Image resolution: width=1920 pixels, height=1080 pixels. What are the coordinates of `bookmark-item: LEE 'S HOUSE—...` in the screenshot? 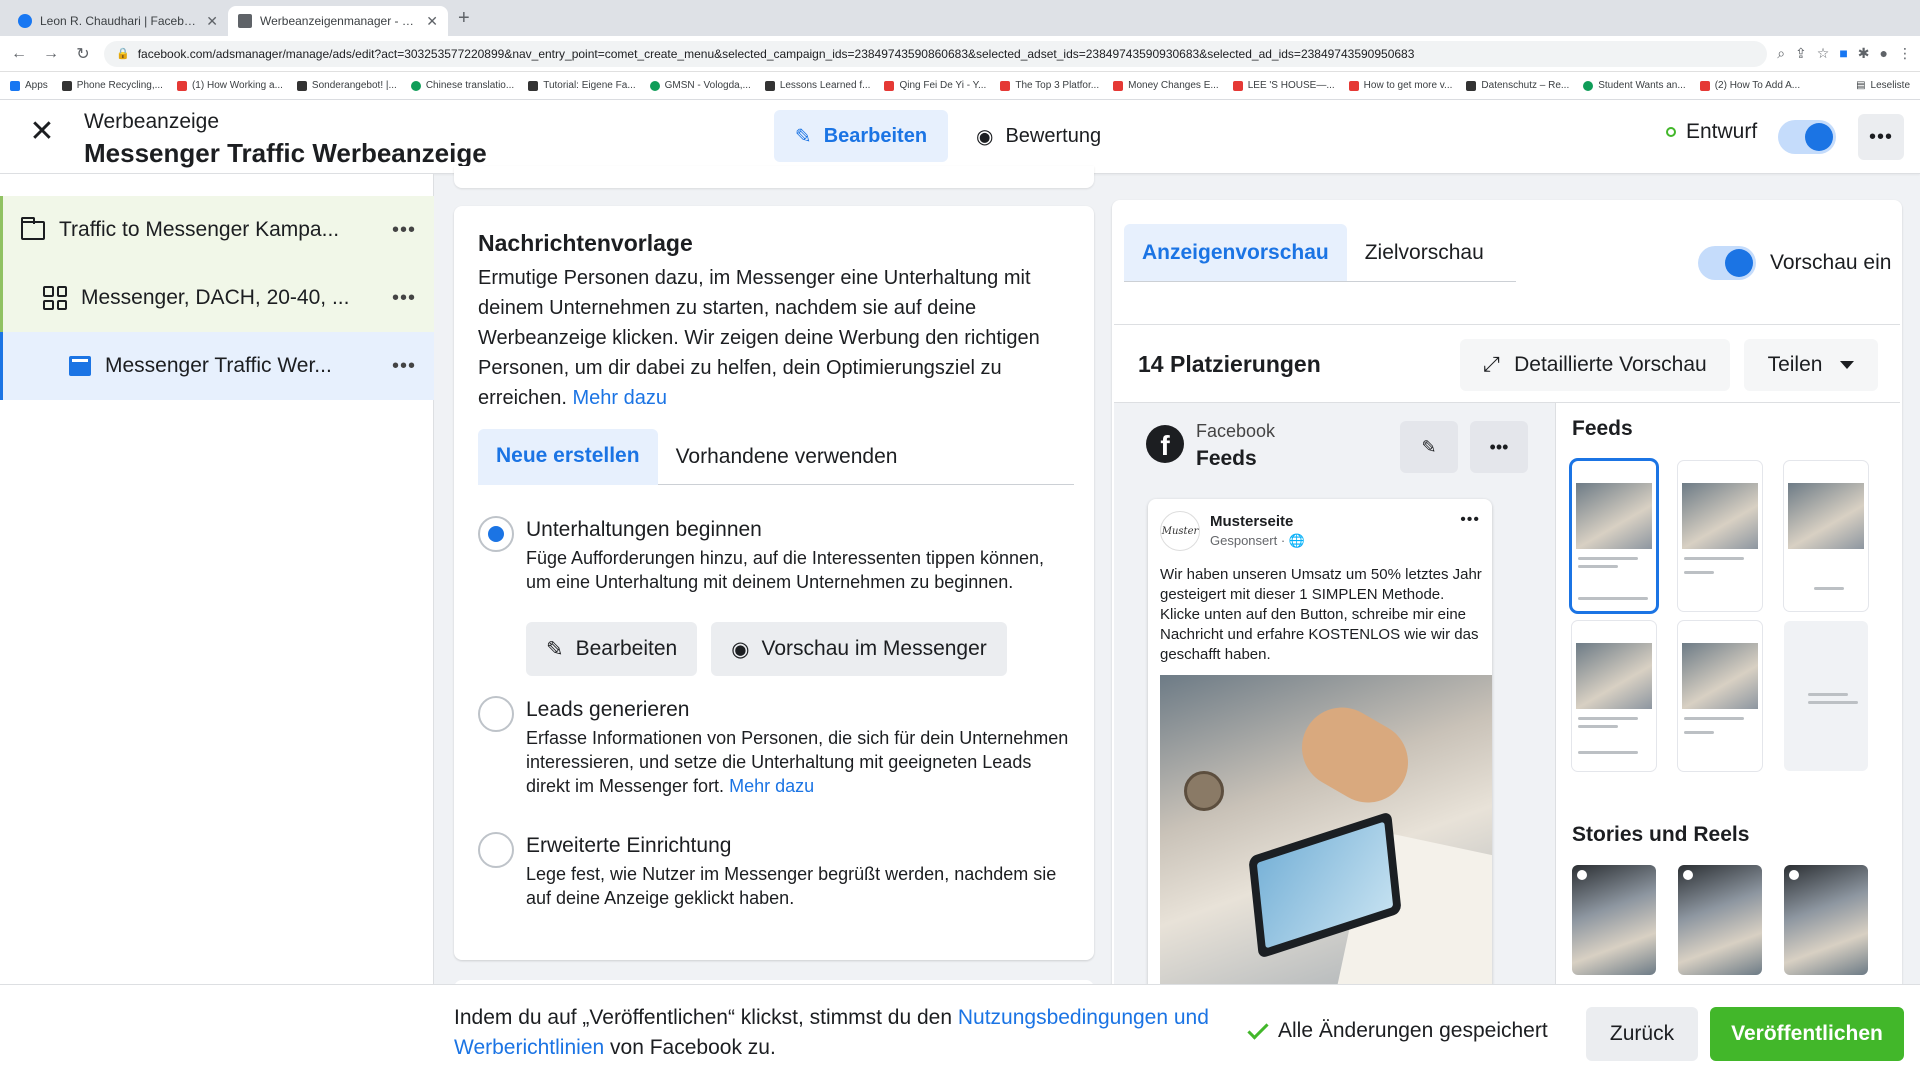 It's located at (1283, 85).